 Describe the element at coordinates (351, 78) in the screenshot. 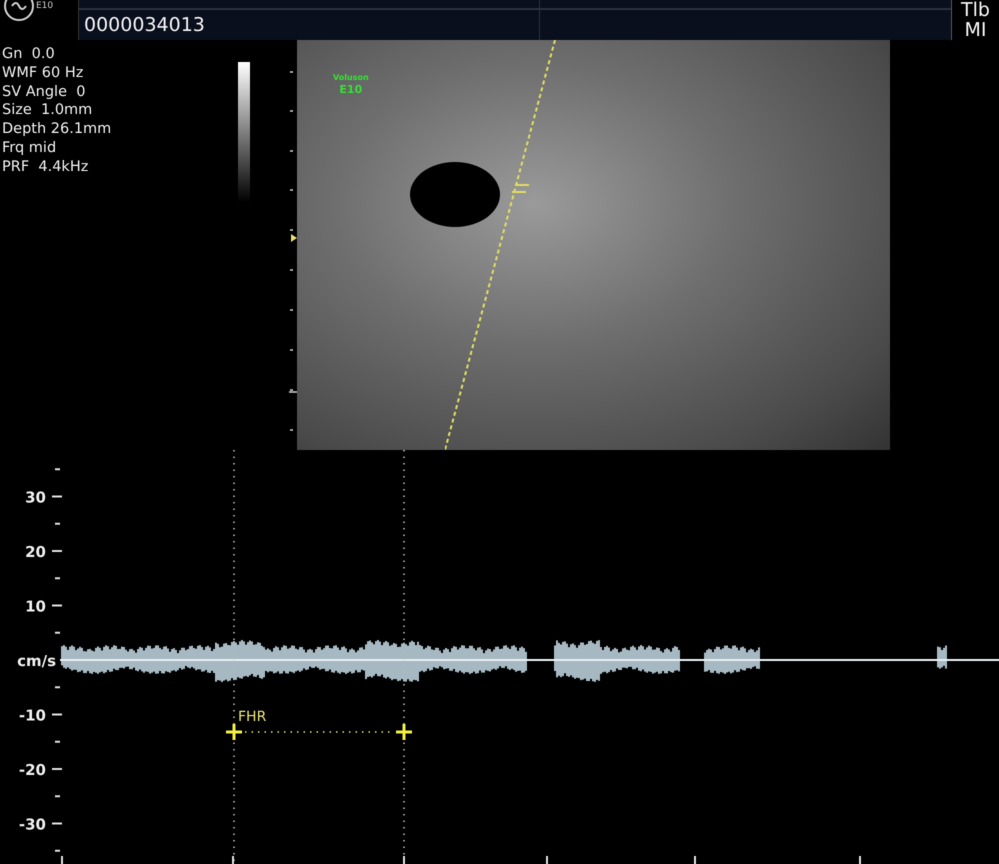

I see `brand-label: Voluson` at that location.